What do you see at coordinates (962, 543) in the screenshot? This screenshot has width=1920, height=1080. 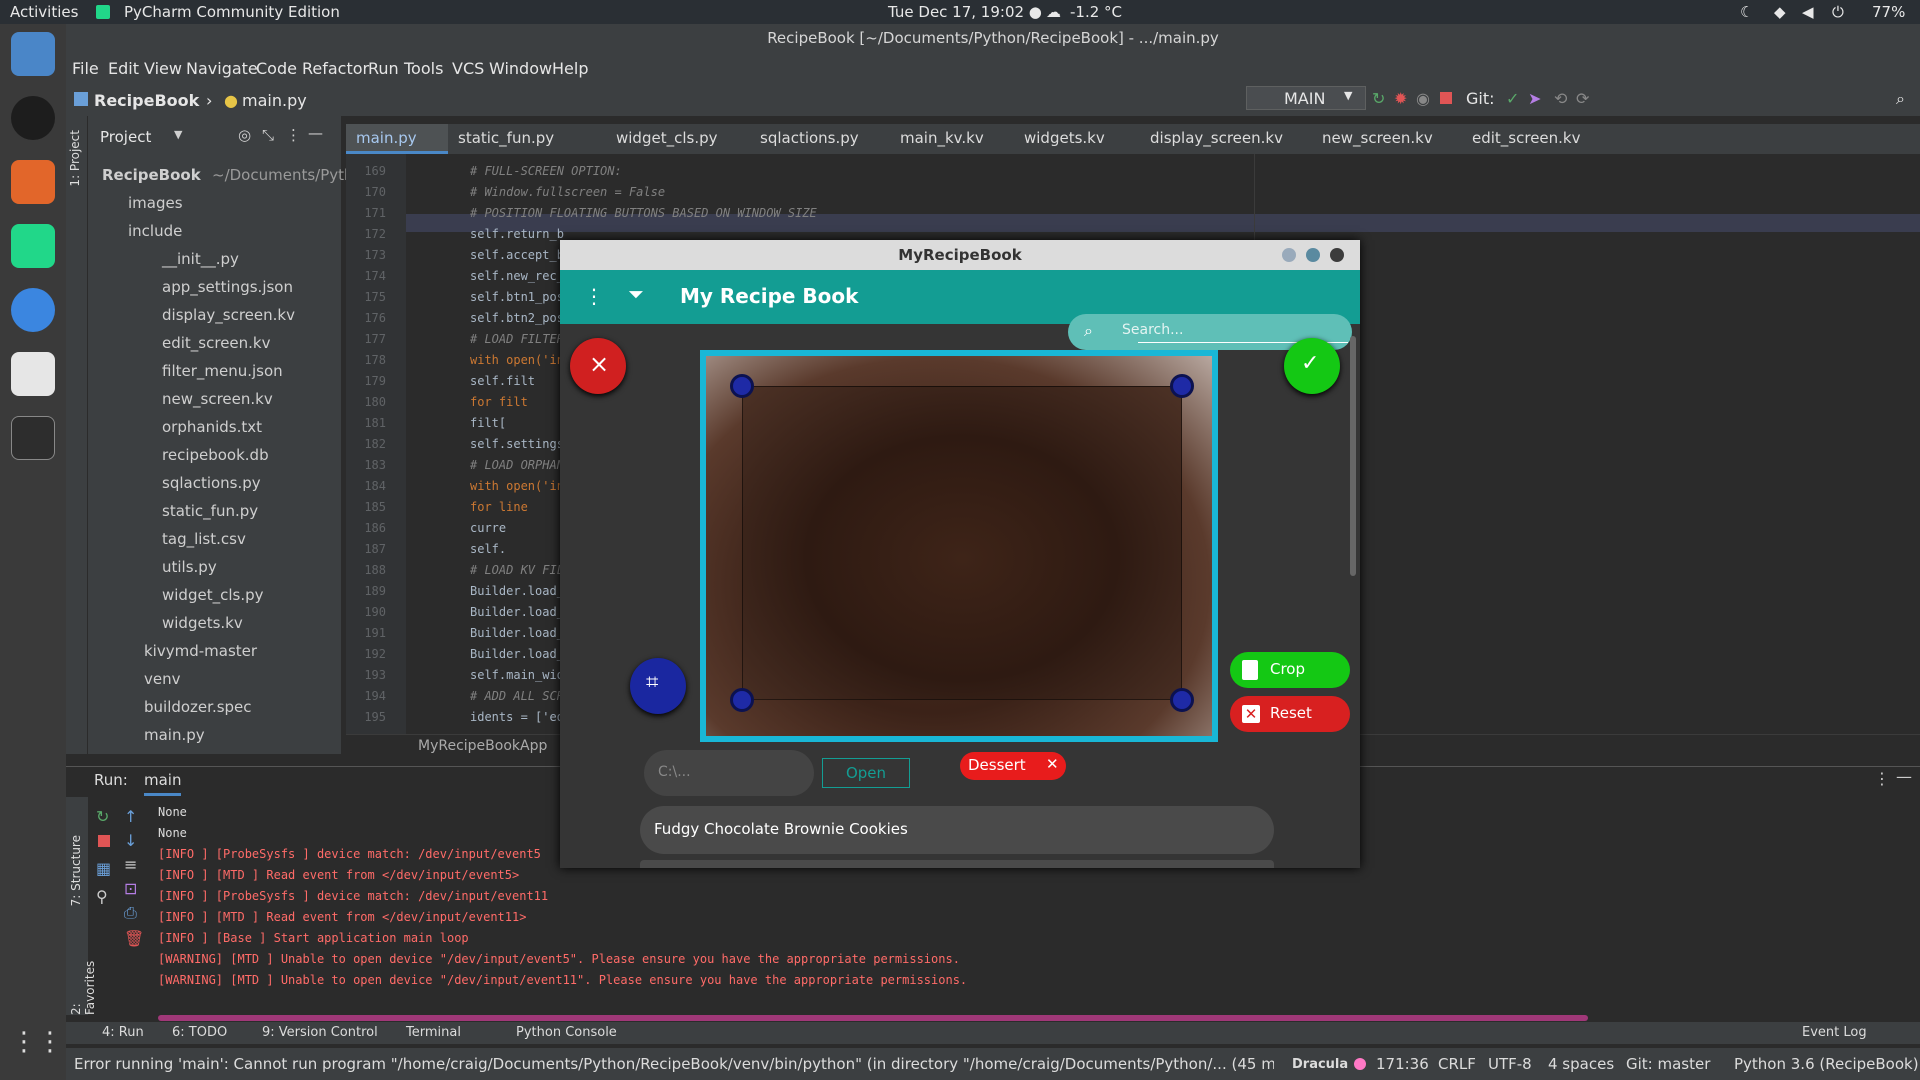 I see `crop-region` at bounding box center [962, 543].